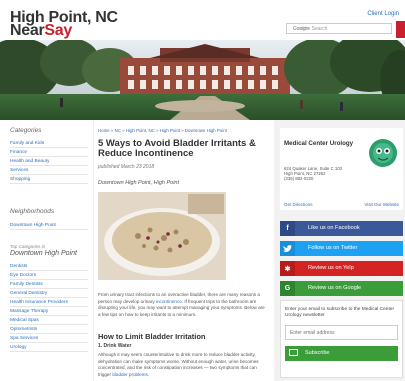 The height and width of the screenshot is (381, 405). I want to click on top-category-item: Urology, so click(49, 347).